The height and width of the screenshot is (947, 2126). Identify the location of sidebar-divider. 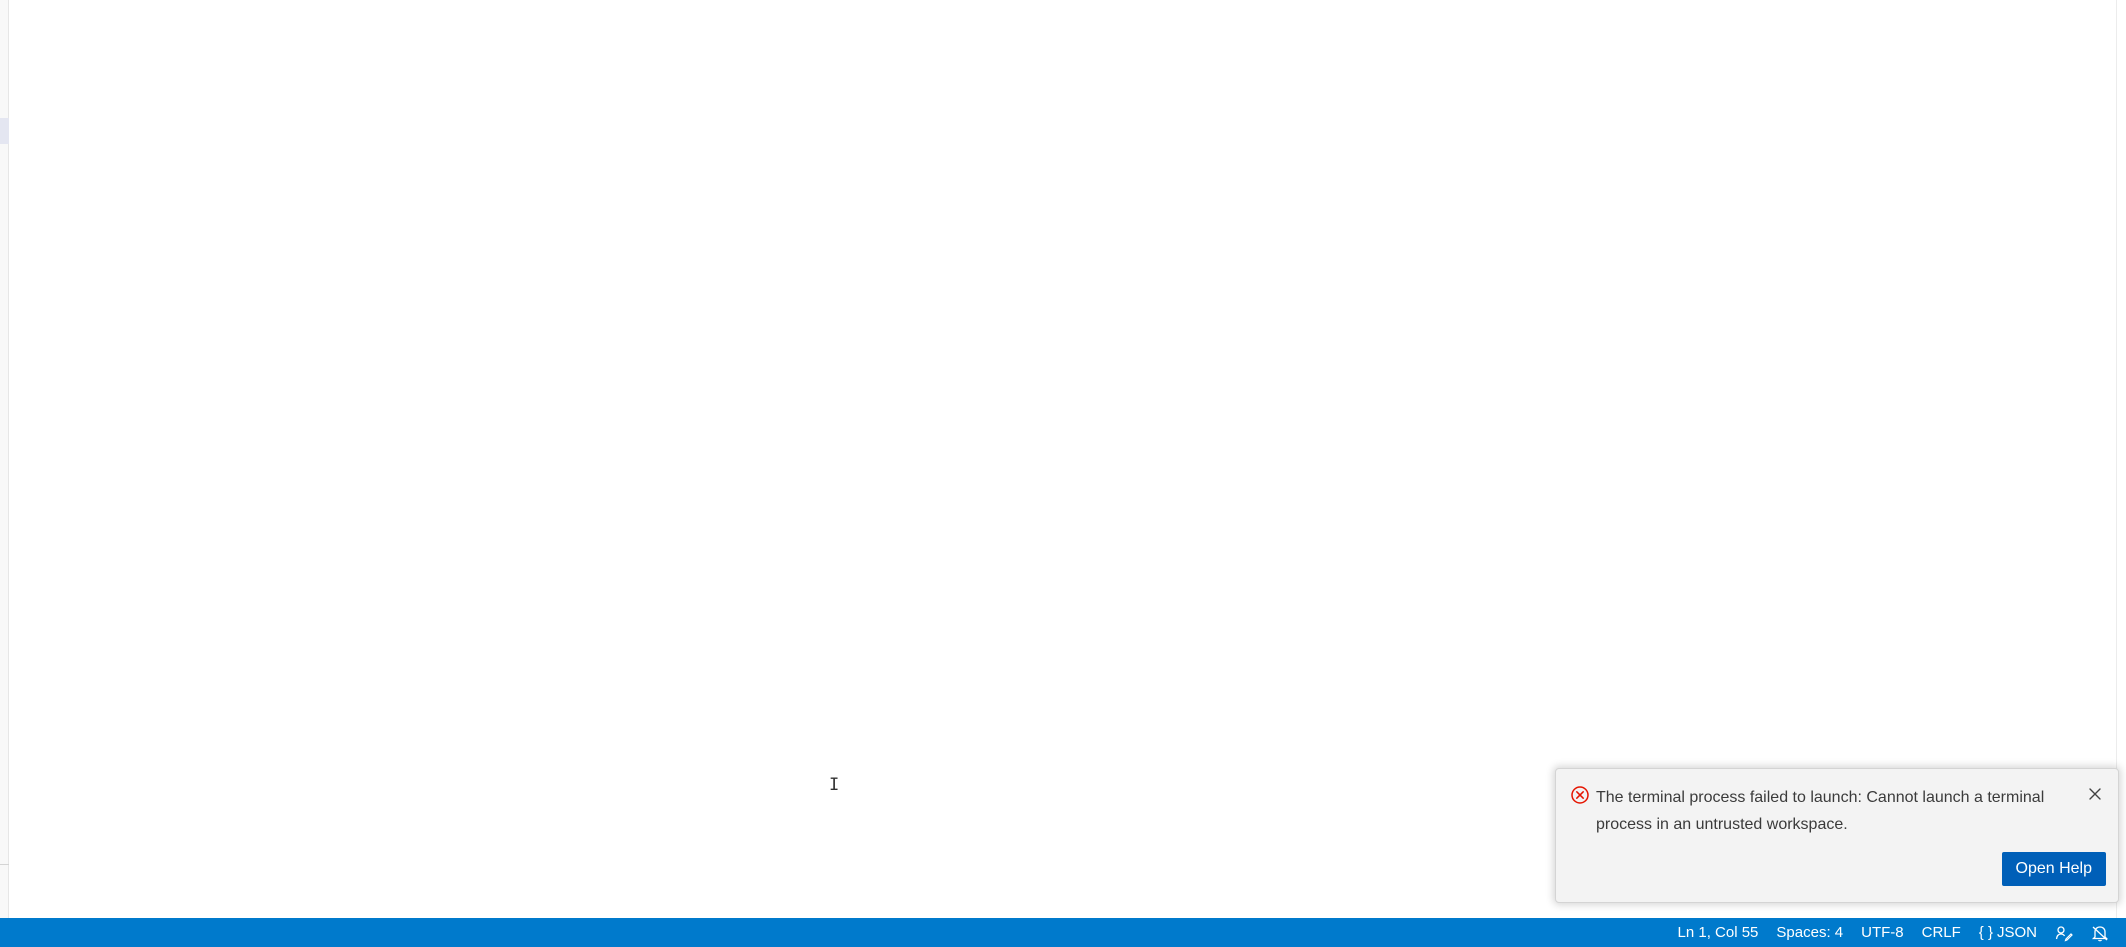
(4, 864).